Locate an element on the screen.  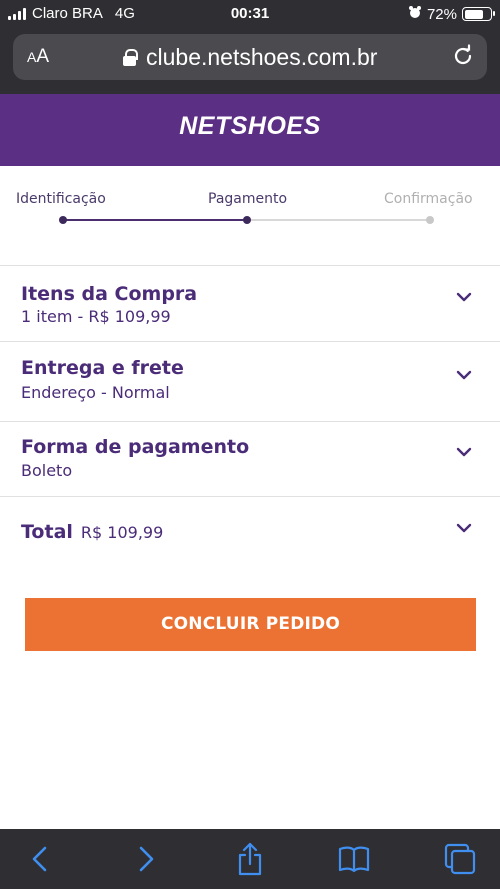
step-pagamento: Pagamento is located at coordinates (248, 199).